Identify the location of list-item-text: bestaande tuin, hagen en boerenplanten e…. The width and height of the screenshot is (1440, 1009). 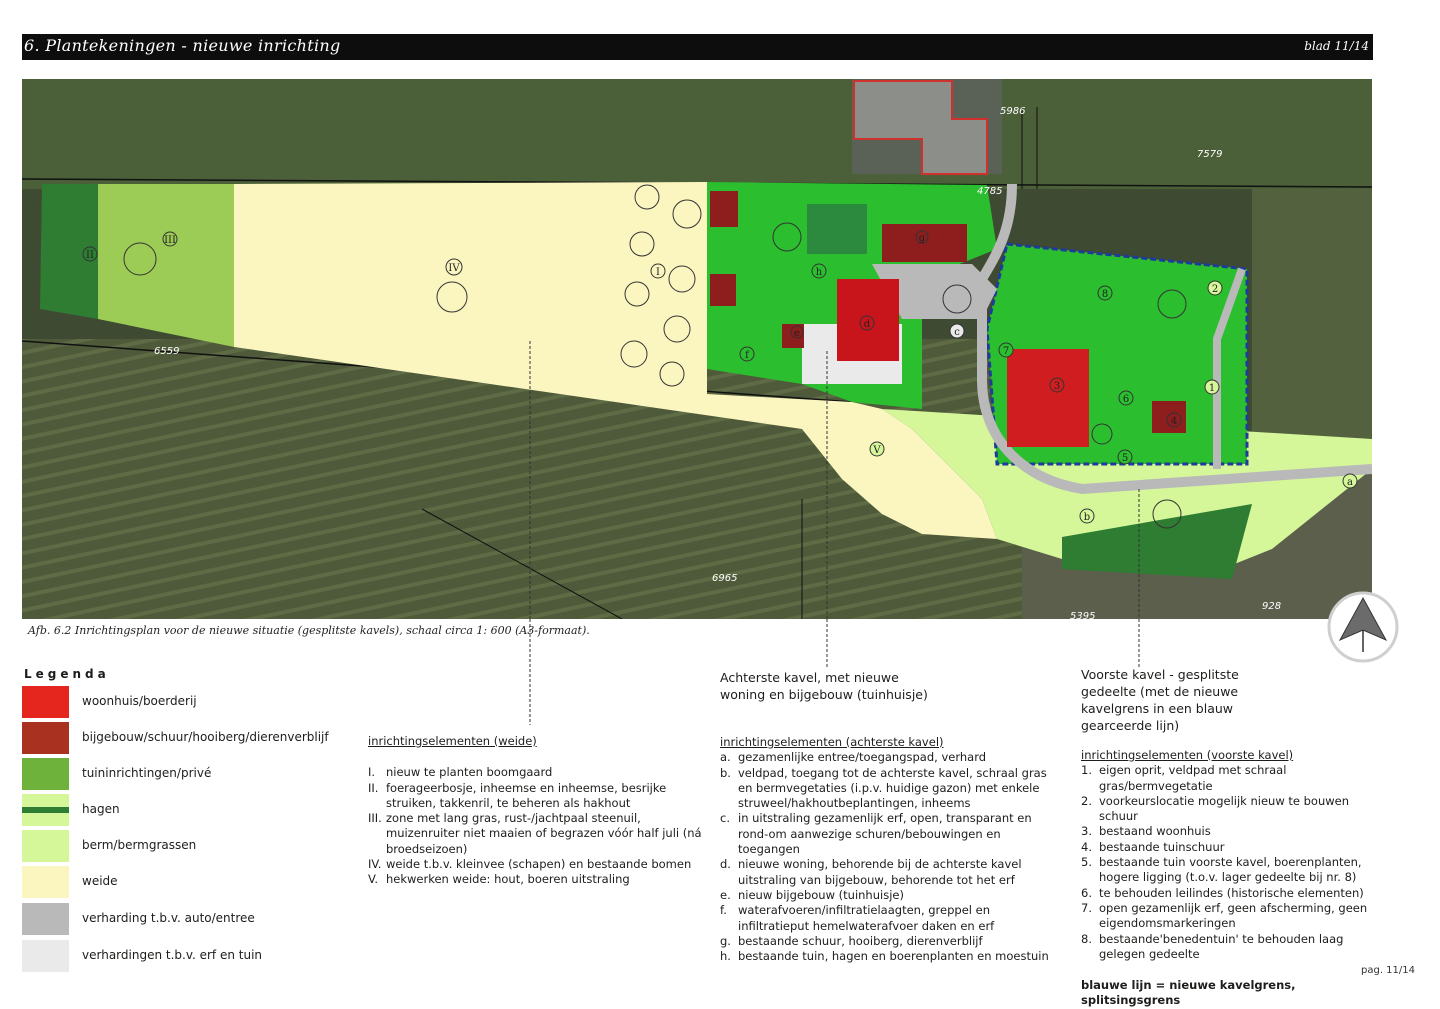
(893, 956).